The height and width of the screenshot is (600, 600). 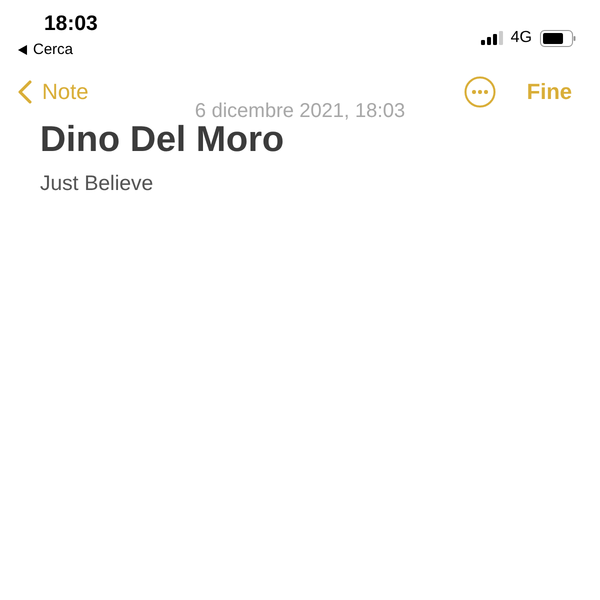 I want to click on signal-icon, so click(x=491, y=38).